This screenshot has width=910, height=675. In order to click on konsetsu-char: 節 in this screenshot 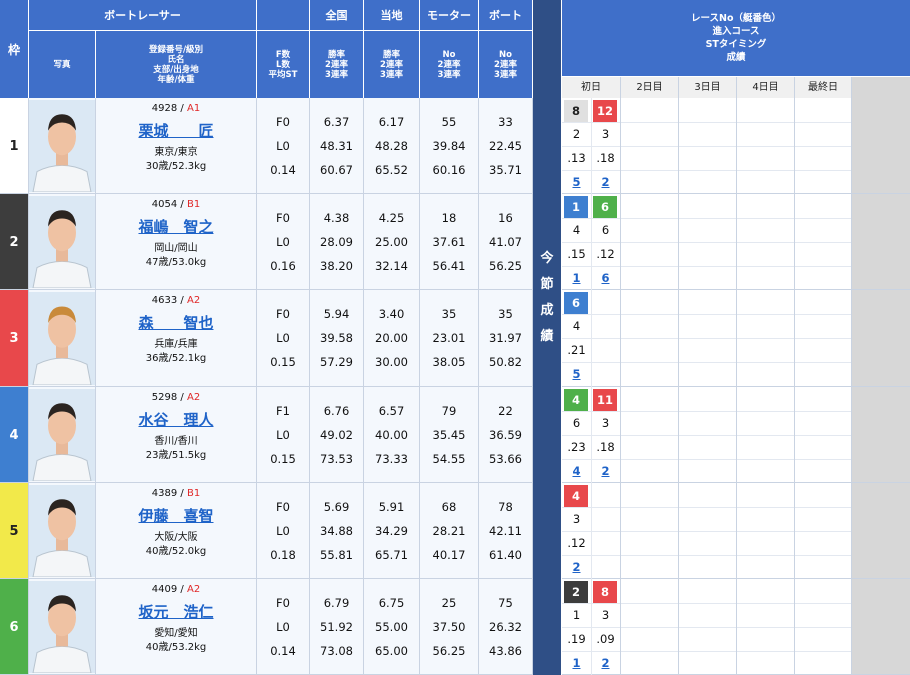, I will do `click(547, 284)`.